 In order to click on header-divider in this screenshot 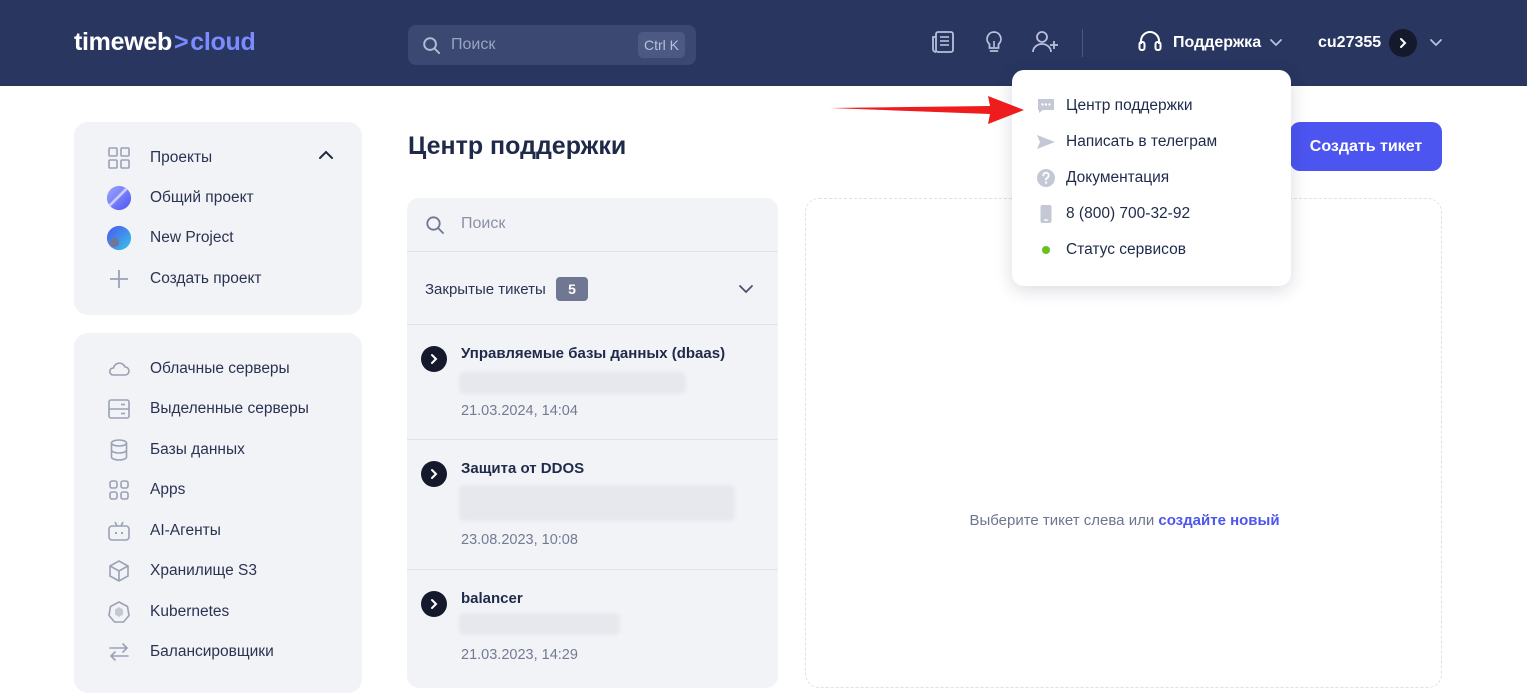, I will do `click(1082, 43)`.